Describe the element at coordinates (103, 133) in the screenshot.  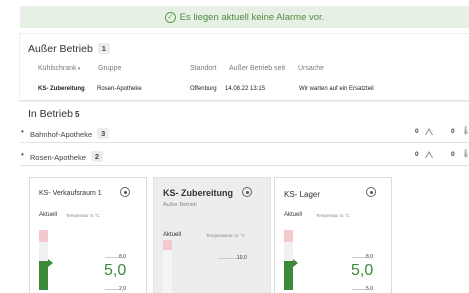
I see `group-count: 3` at that location.